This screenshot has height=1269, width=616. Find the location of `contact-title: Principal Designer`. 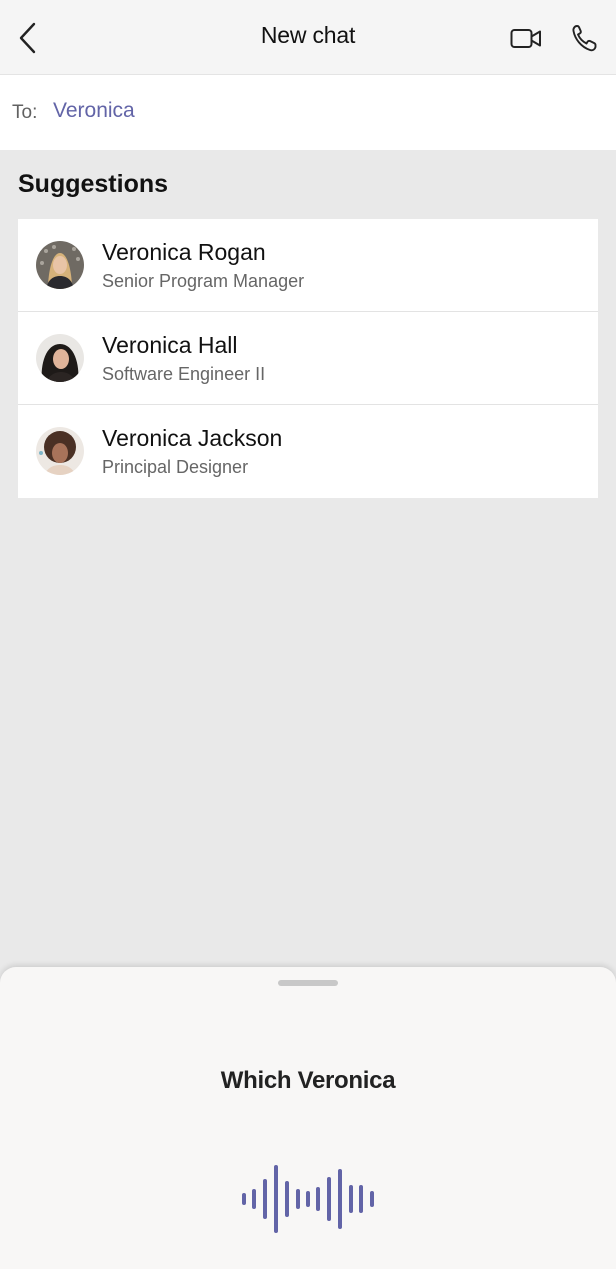

contact-title: Principal Designer is located at coordinates (175, 467).